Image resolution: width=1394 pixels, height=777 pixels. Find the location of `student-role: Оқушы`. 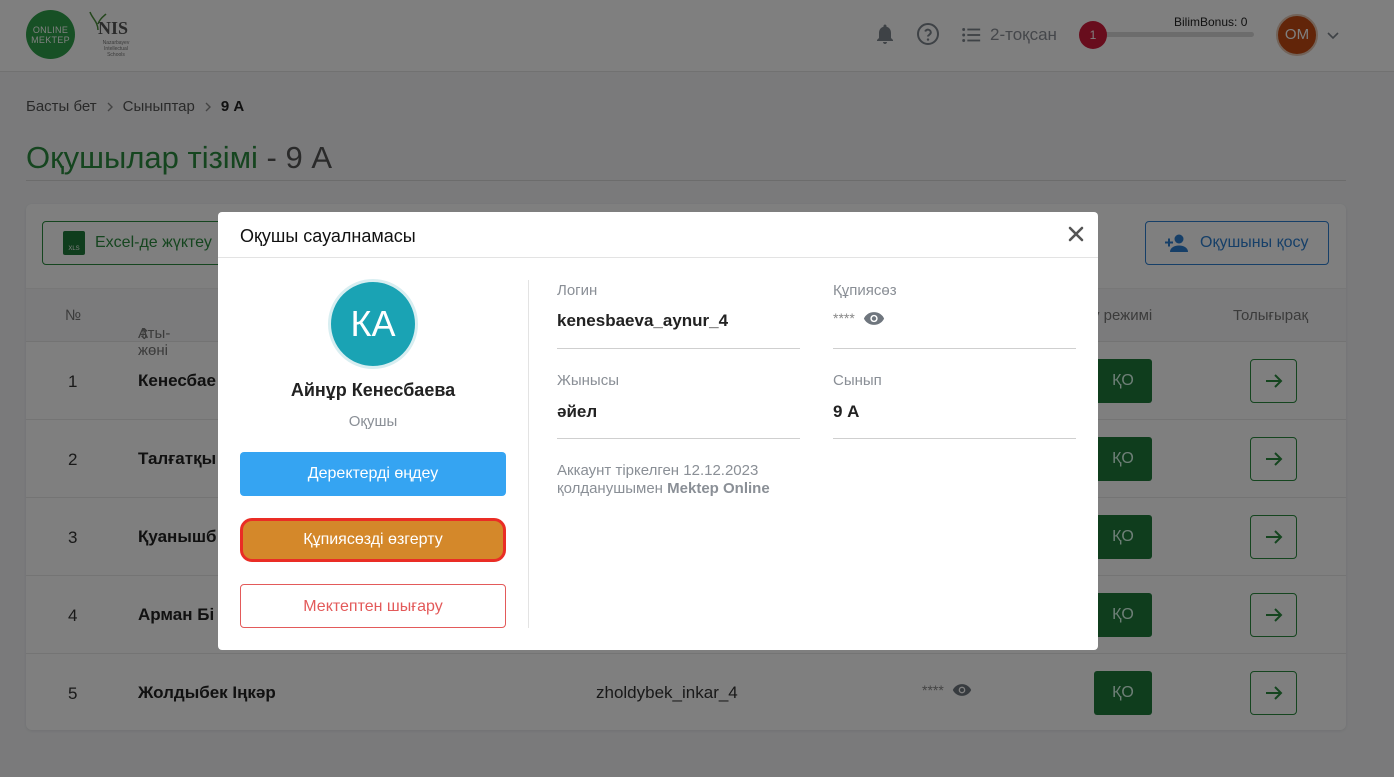

student-role: Оқушы is located at coordinates (373, 421).